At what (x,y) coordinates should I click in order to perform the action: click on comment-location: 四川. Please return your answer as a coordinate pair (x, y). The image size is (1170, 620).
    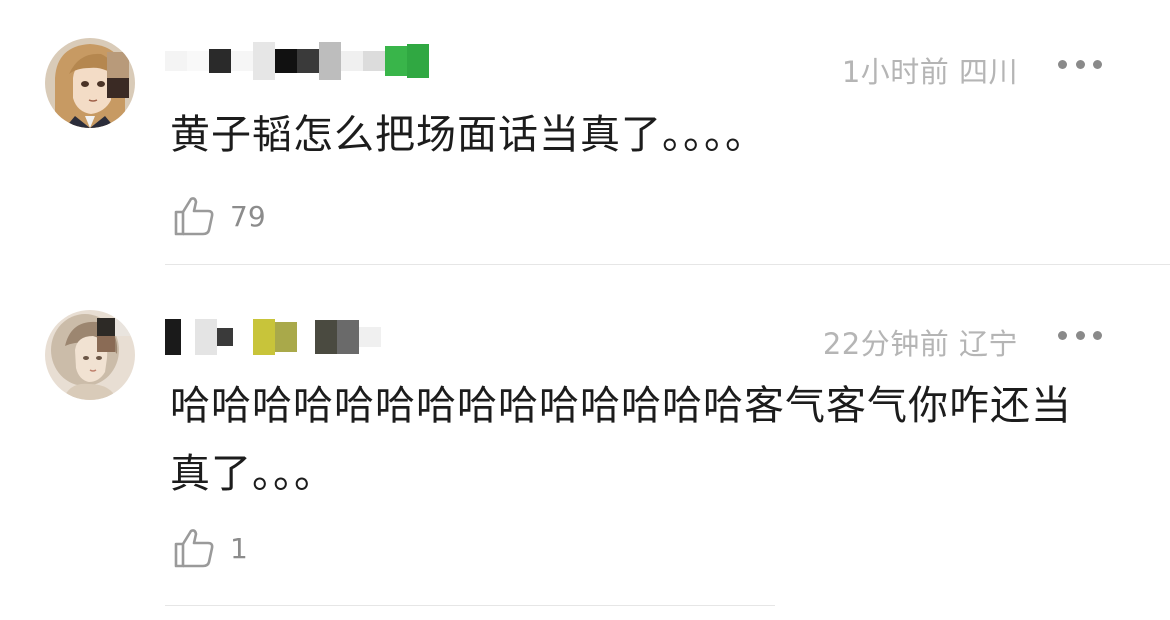
    Looking at the image, I should click on (988, 72).